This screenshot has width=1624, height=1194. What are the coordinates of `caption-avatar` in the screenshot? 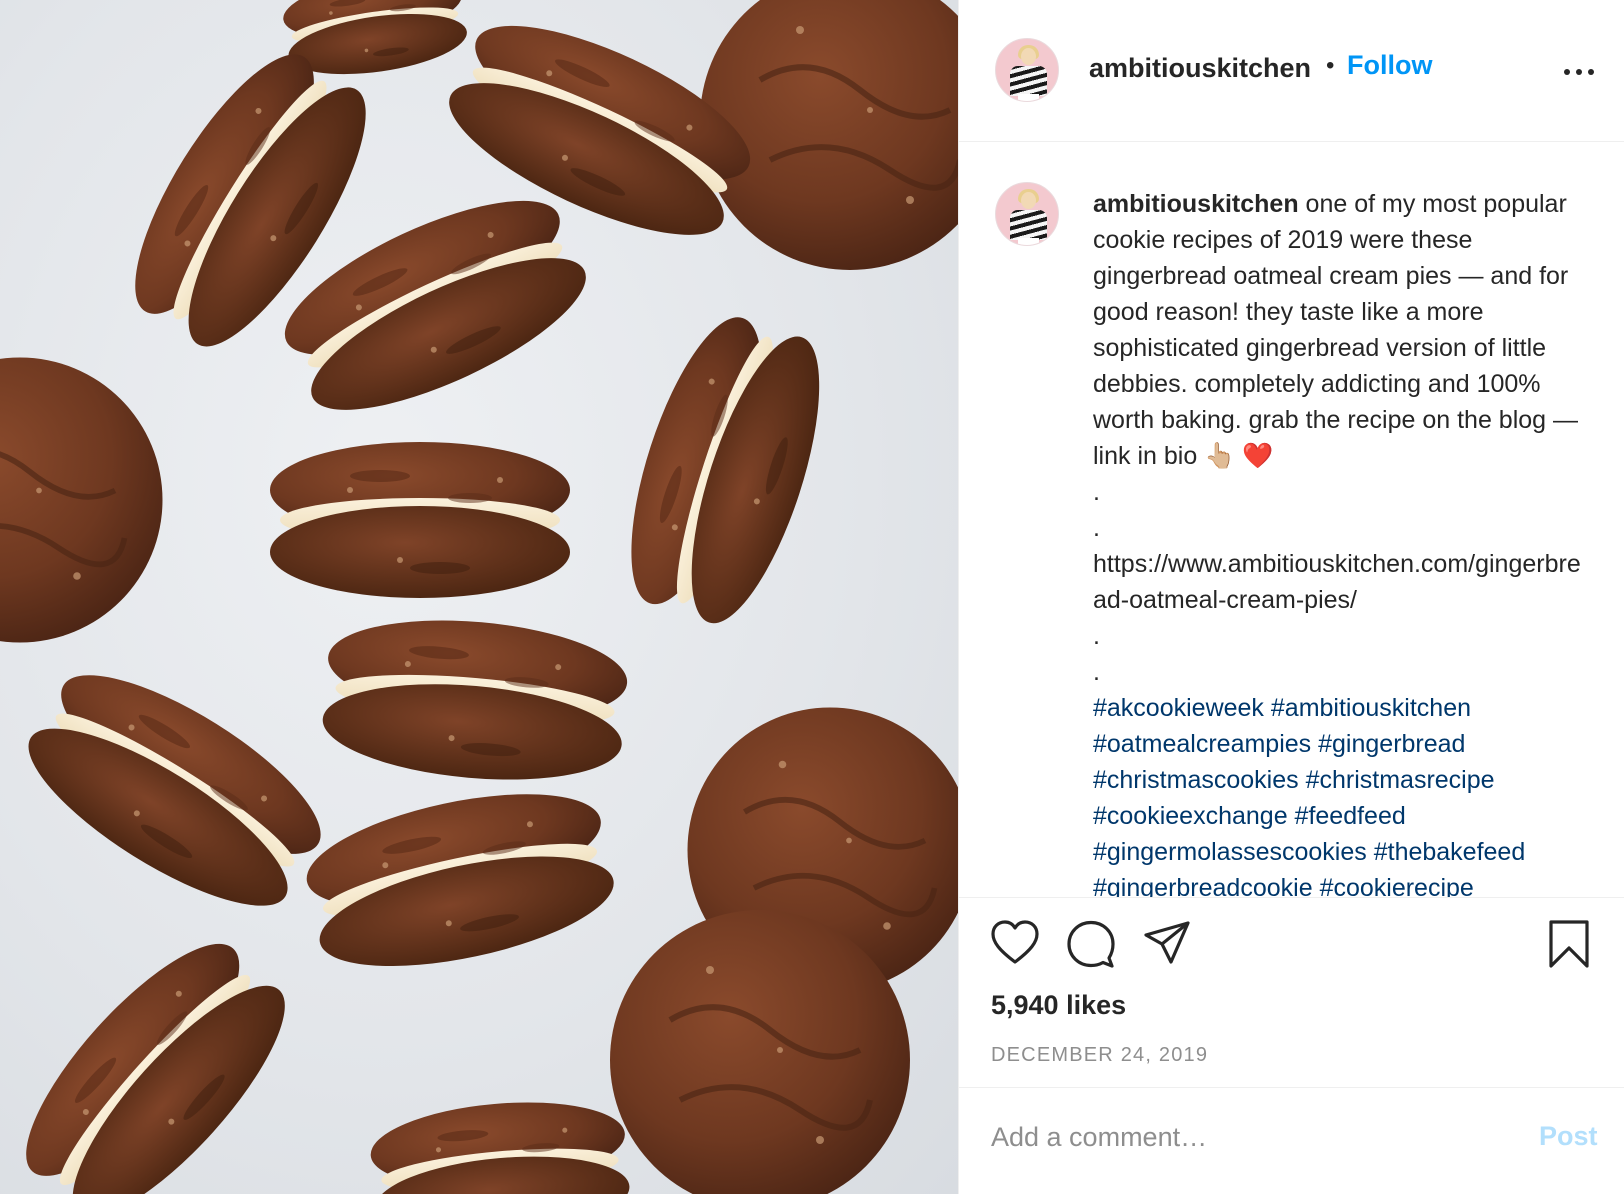 It's located at (1027, 214).